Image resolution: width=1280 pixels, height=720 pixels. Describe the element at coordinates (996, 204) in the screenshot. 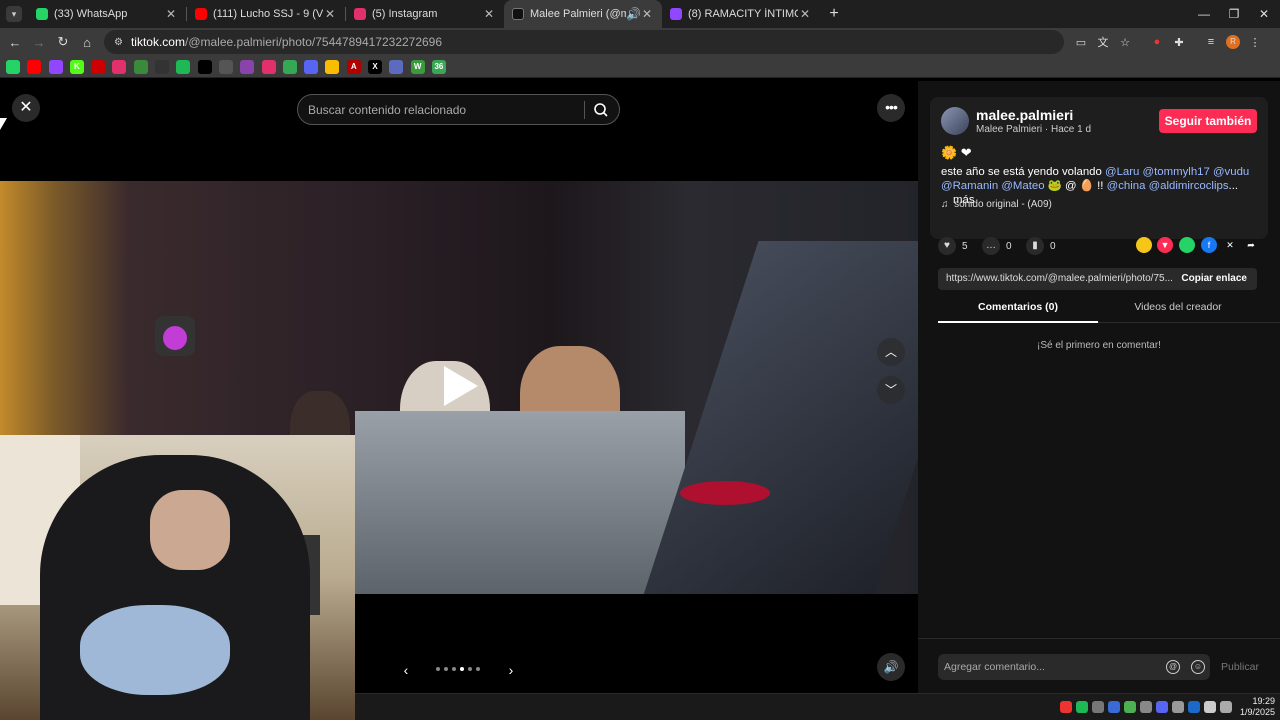

I see `music-row: ♫ sonido original - (A09)` at that location.